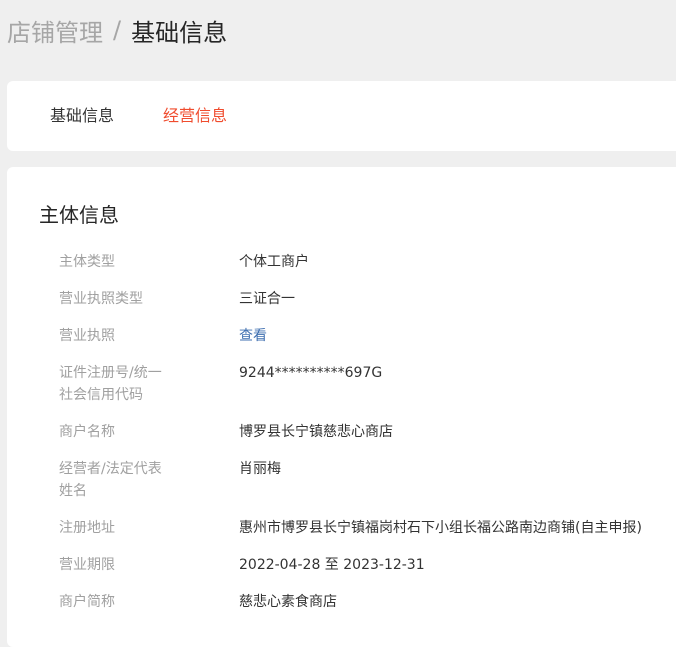  I want to click on field-value: 博罗县长宁镇慈悲心商店, so click(316, 432).